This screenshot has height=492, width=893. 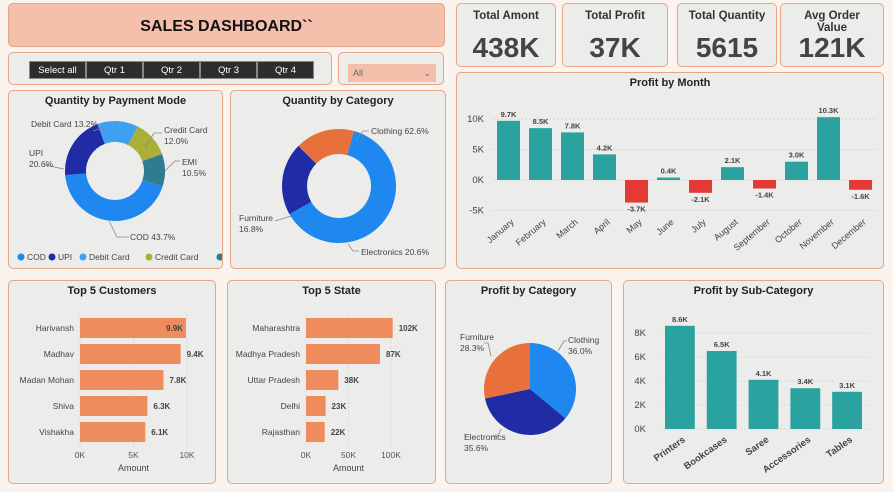 What do you see at coordinates (805, 381) in the screenshot?
I see `data-label: 3.4K` at bounding box center [805, 381].